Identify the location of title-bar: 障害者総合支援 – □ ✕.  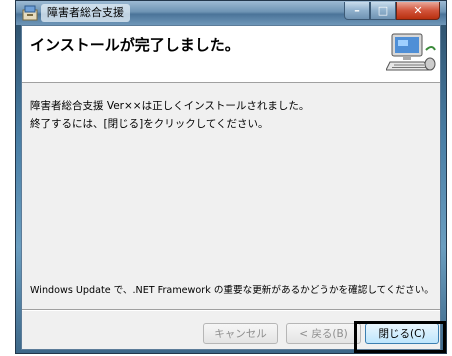
(231, 13).